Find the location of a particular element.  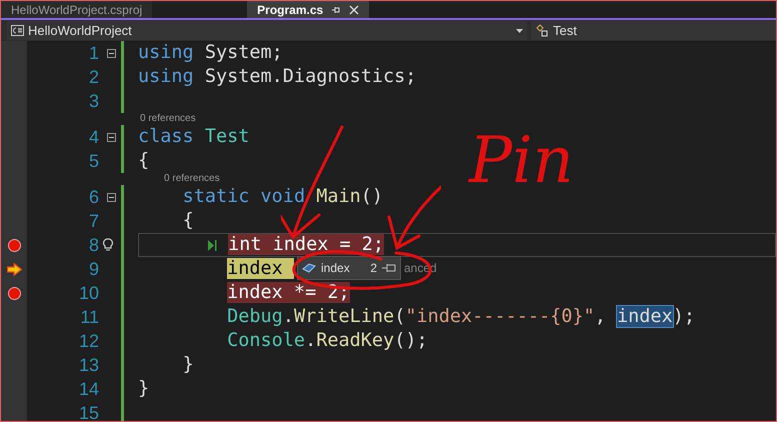

code-line: using System; is located at coordinates (210, 53).